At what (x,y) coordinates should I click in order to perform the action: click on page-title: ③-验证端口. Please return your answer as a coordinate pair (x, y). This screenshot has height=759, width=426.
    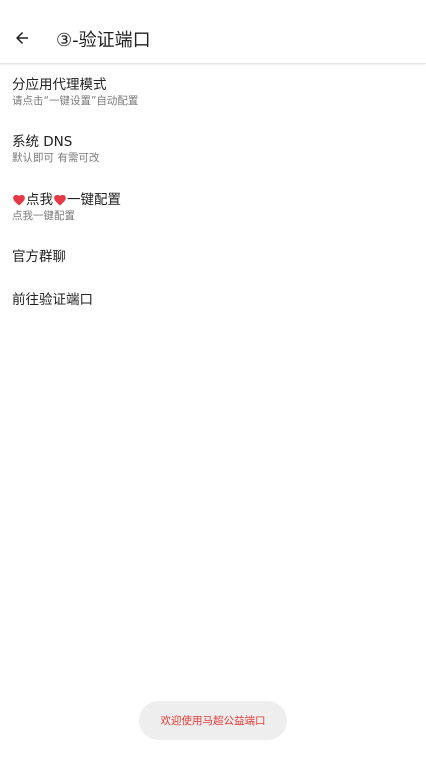
    Looking at the image, I should click on (103, 40).